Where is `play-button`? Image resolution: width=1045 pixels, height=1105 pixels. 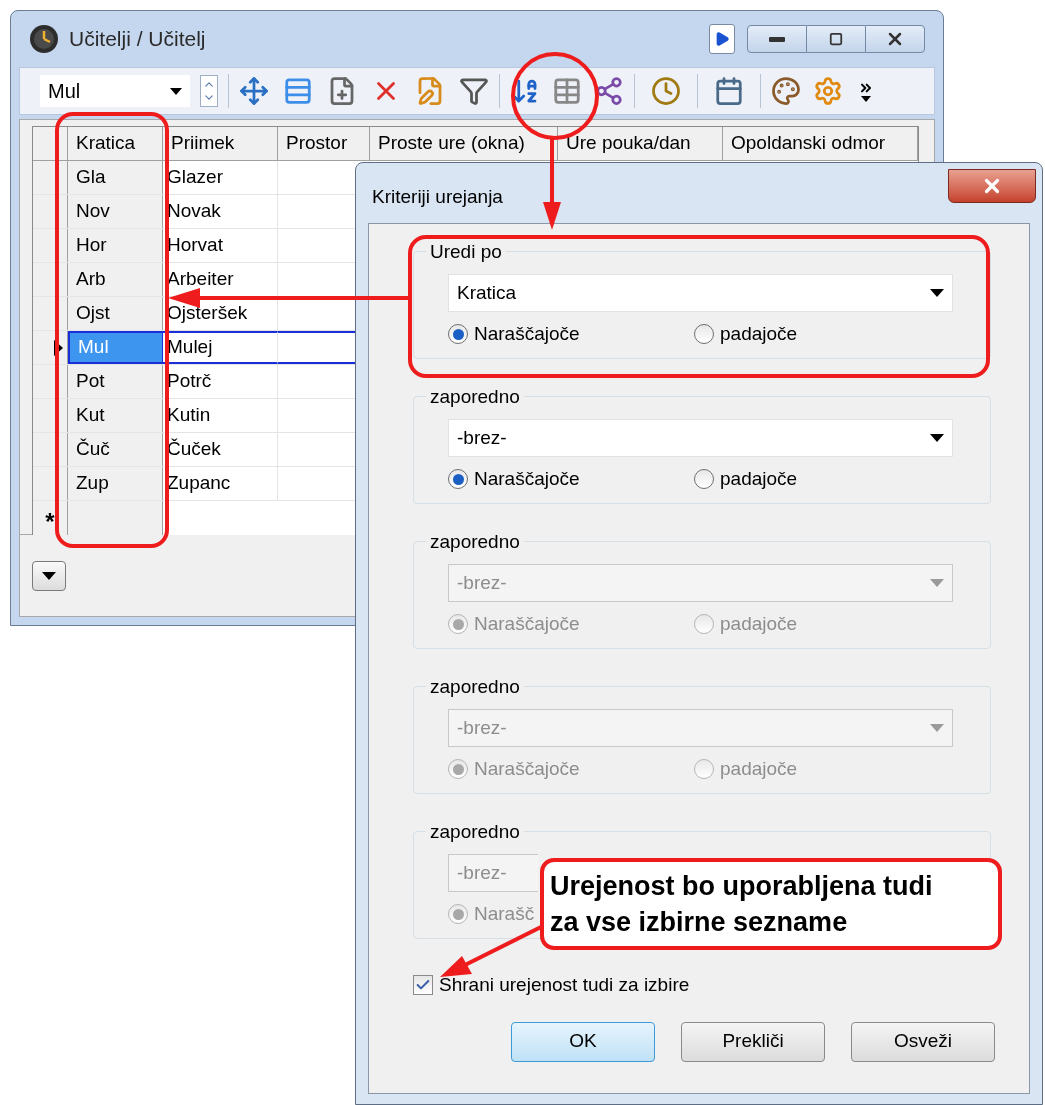 play-button is located at coordinates (722, 39).